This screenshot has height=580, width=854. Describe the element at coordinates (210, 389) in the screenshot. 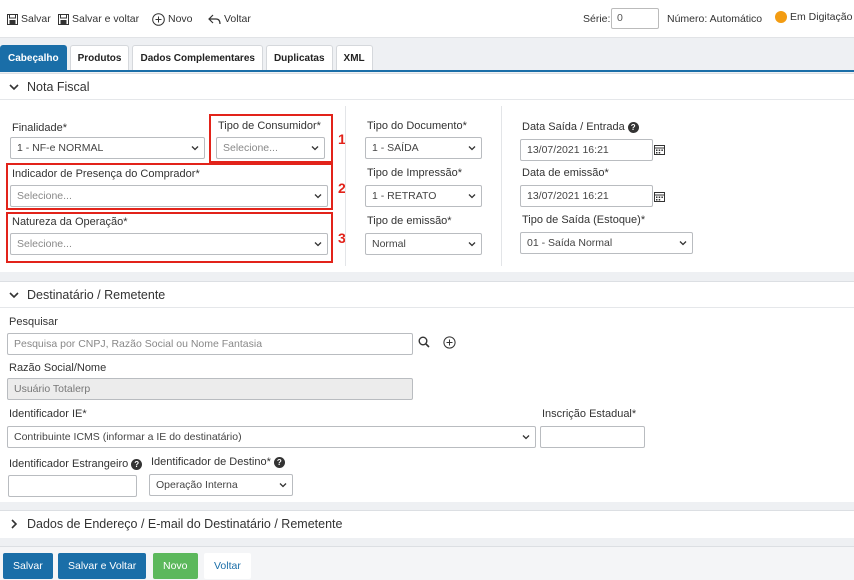

I see `razao-input: Usuário Totalerp` at that location.